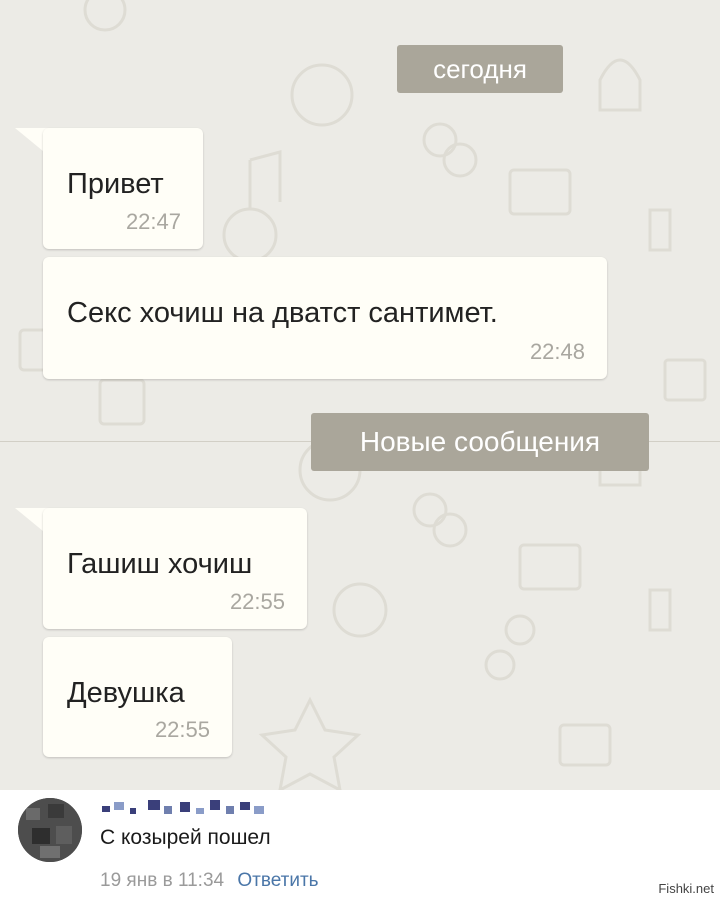 This screenshot has height=900, width=720. What do you see at coordinates (185, 807) in the screenshot?
I see `username-redacted` at bounding box center [185, 807].